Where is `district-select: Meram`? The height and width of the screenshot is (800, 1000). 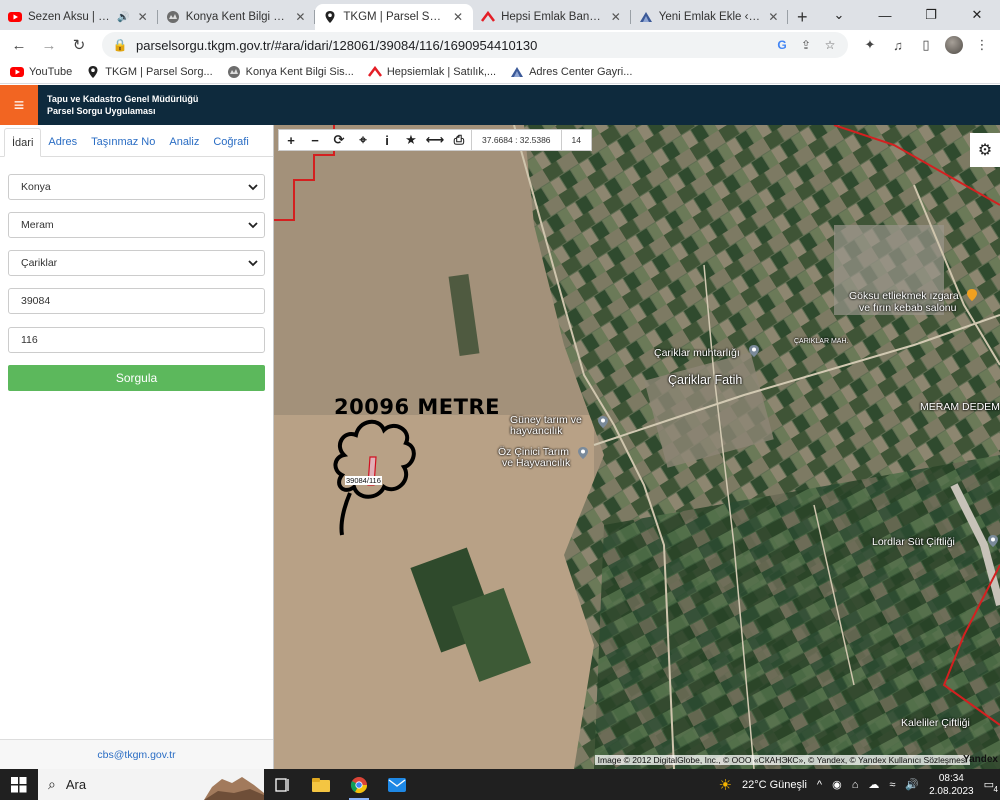
district-select: Meram is located at coordinates (136, 225).